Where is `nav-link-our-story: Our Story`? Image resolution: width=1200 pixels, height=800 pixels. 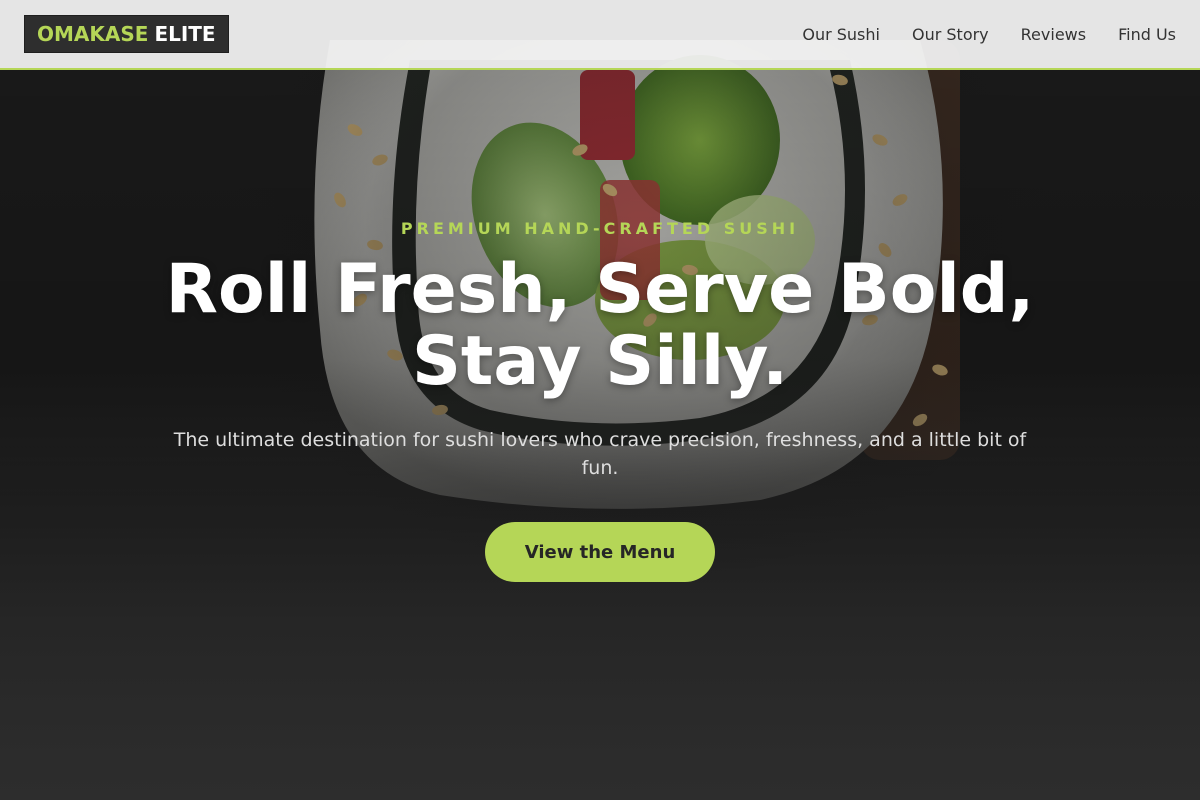
nav-link-our-story: Our Story is located at coordinates (950, 34).